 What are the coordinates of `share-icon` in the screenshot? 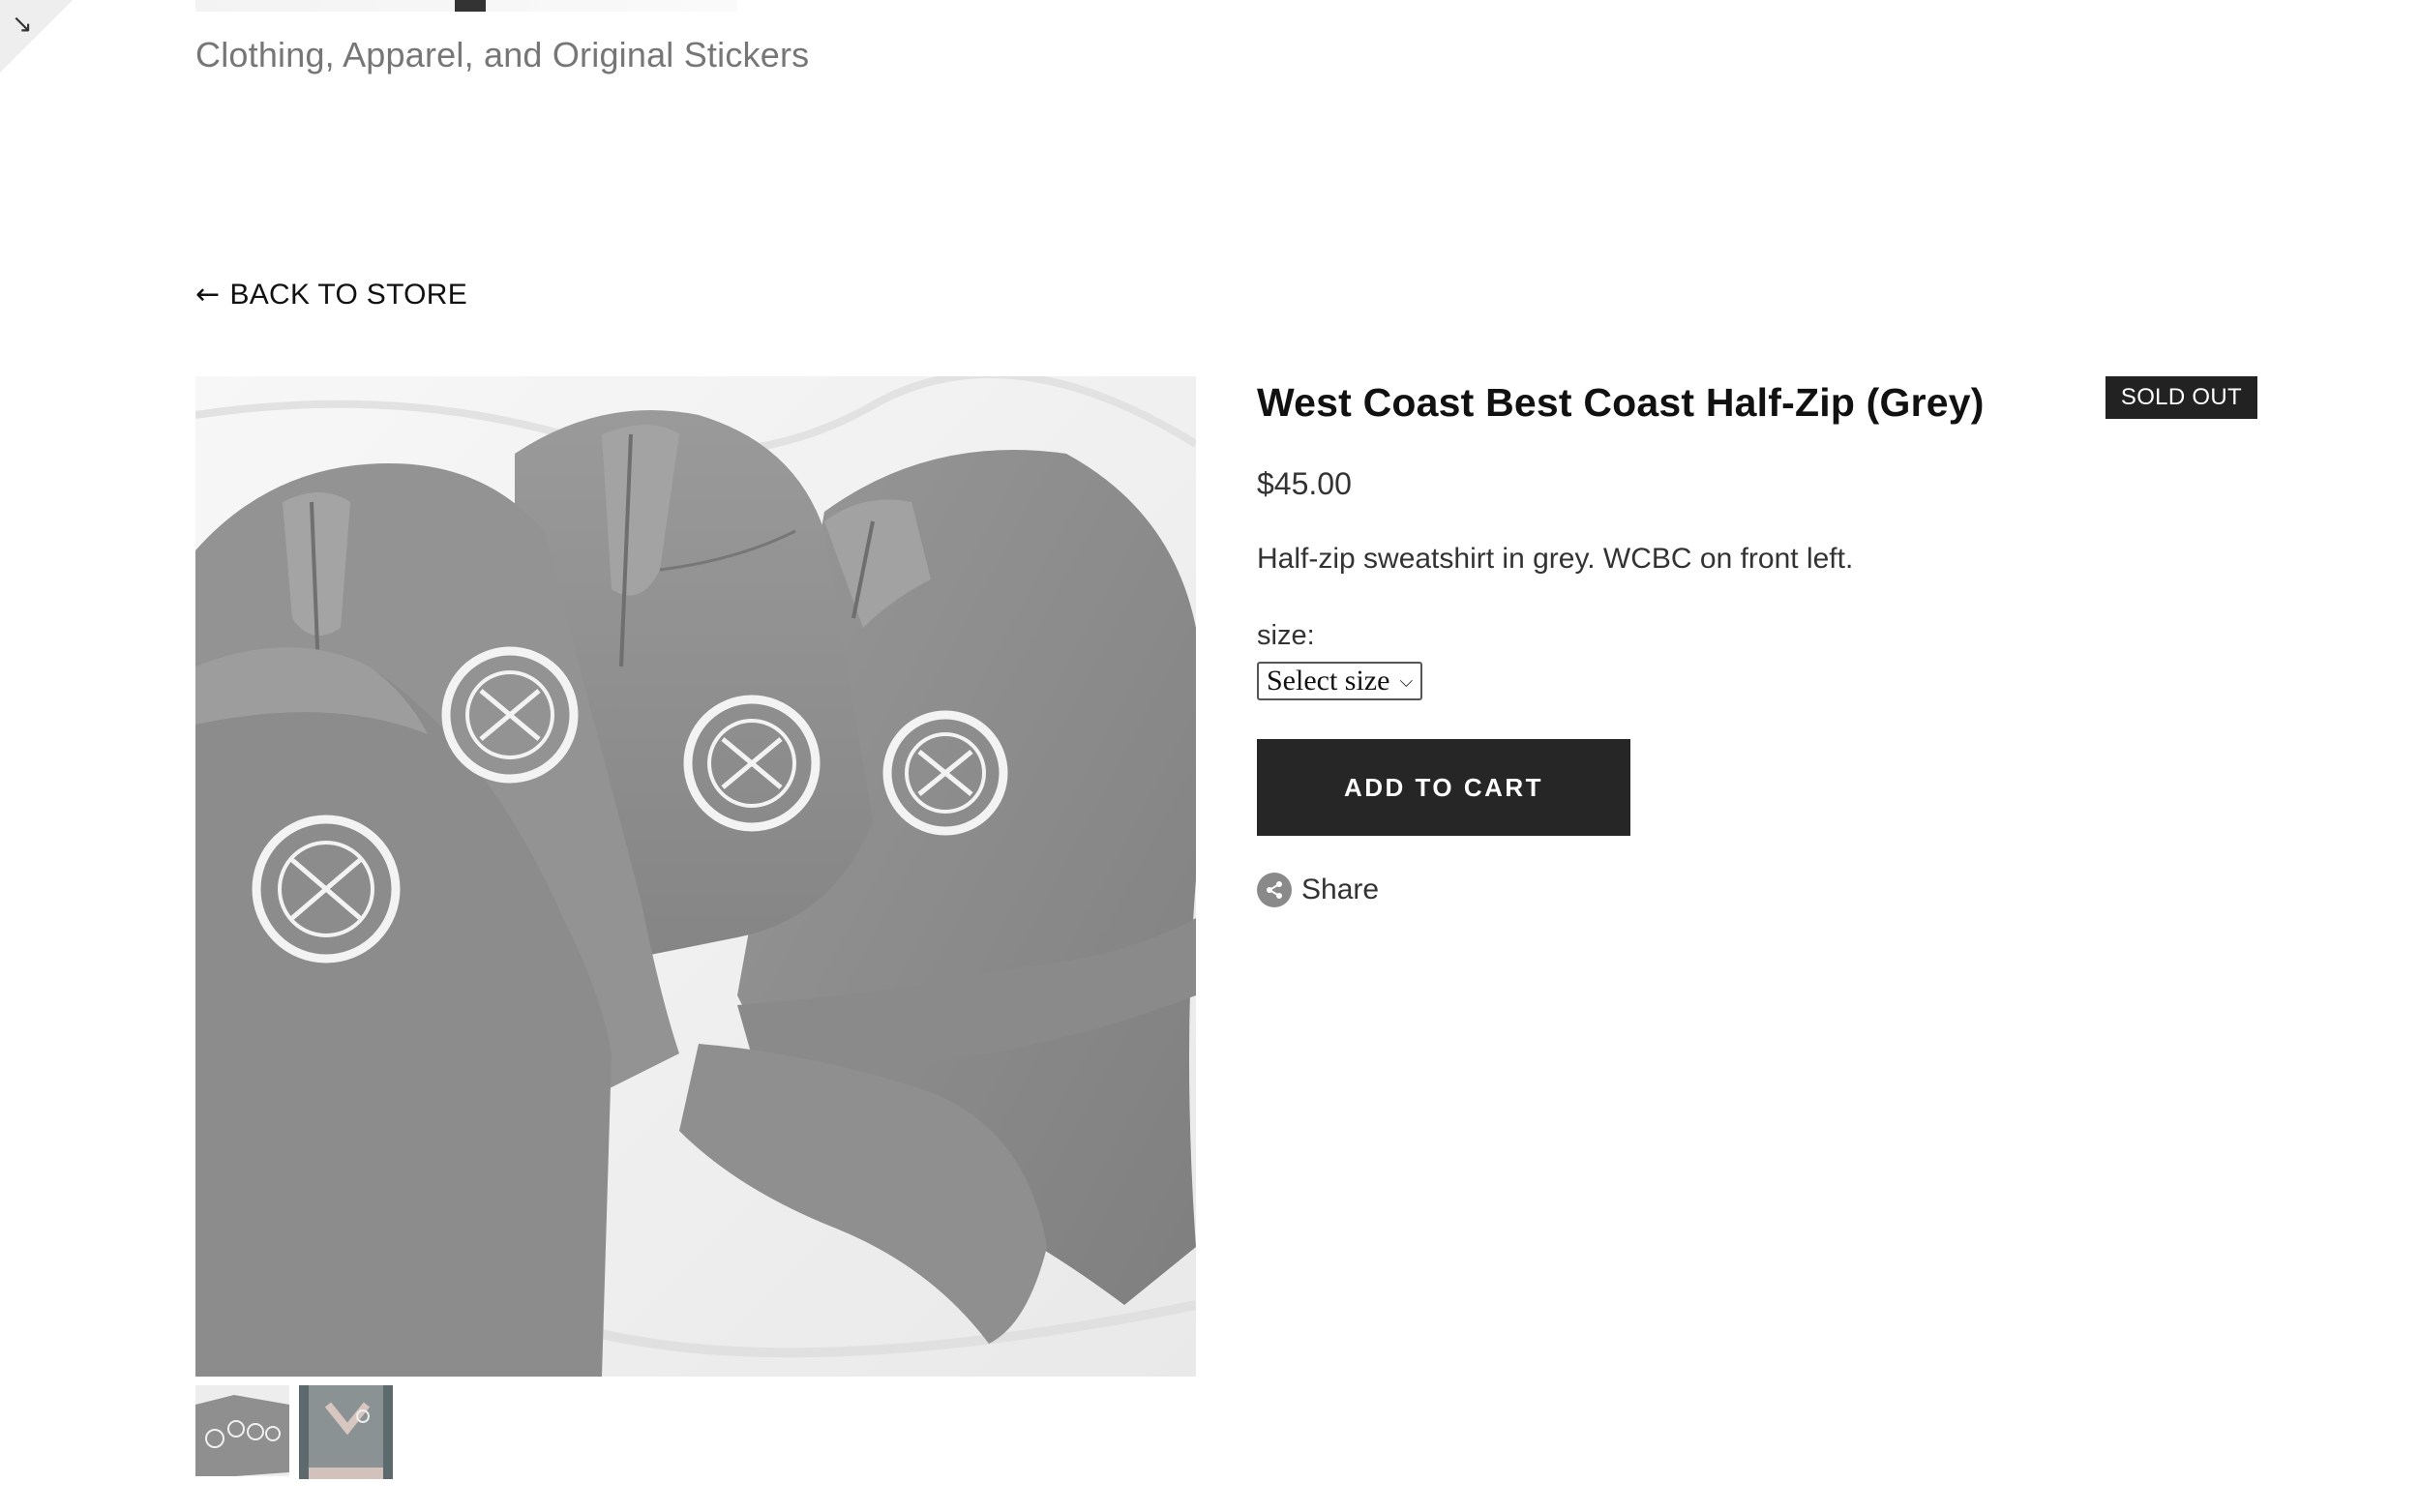 It's located at (1275, 890).